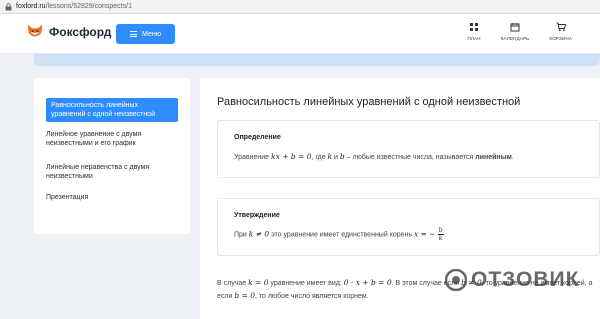 Image resolution: width=600 pixels, height=319 pixels. I want to click on fox-logo-icon, so click(35, 30).